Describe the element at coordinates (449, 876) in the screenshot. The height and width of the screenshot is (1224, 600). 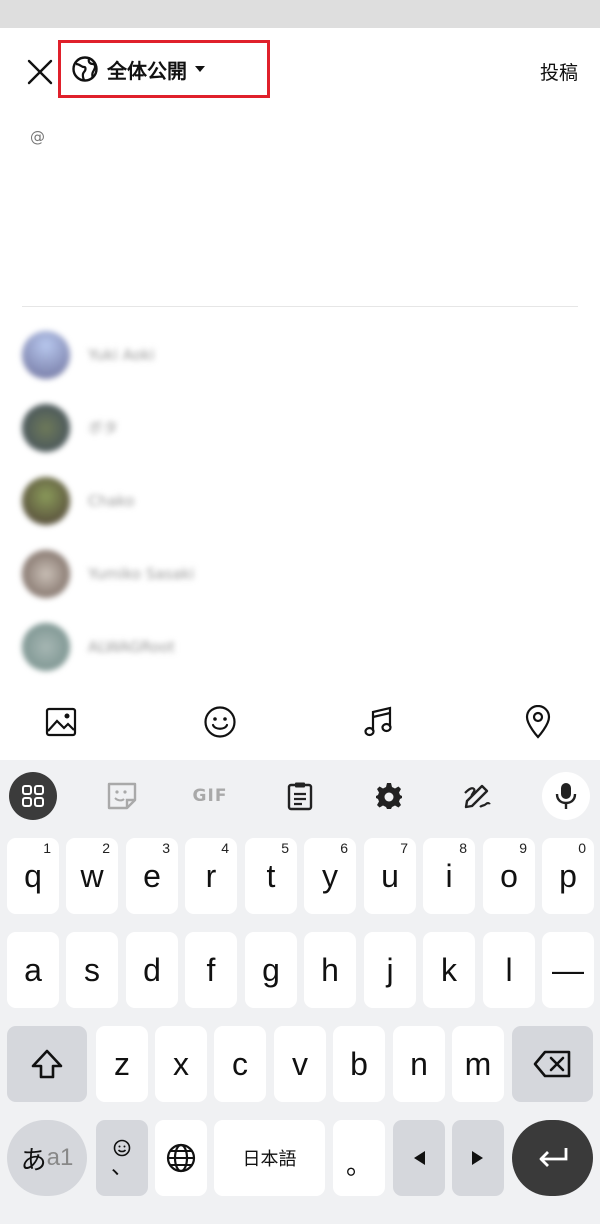
I see `key-i: i8` at that location.